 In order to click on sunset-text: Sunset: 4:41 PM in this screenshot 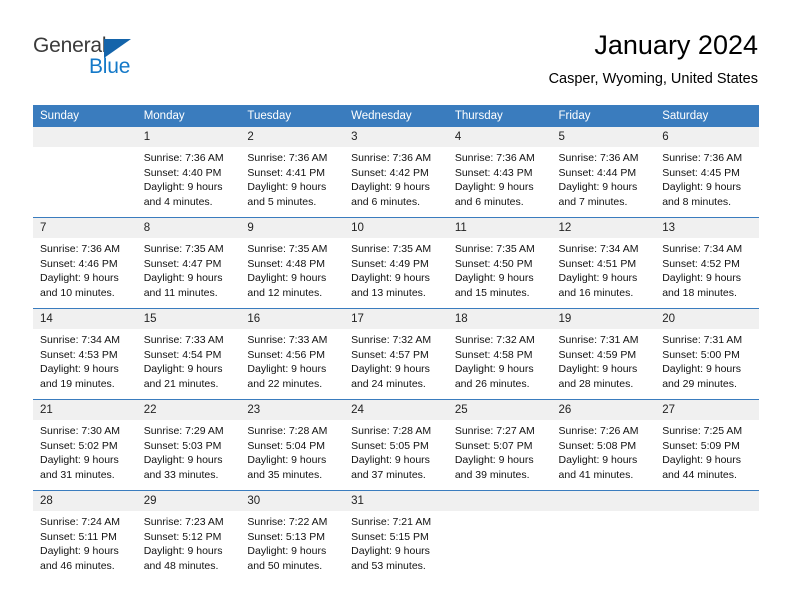, I will do `click(286, 172)`.